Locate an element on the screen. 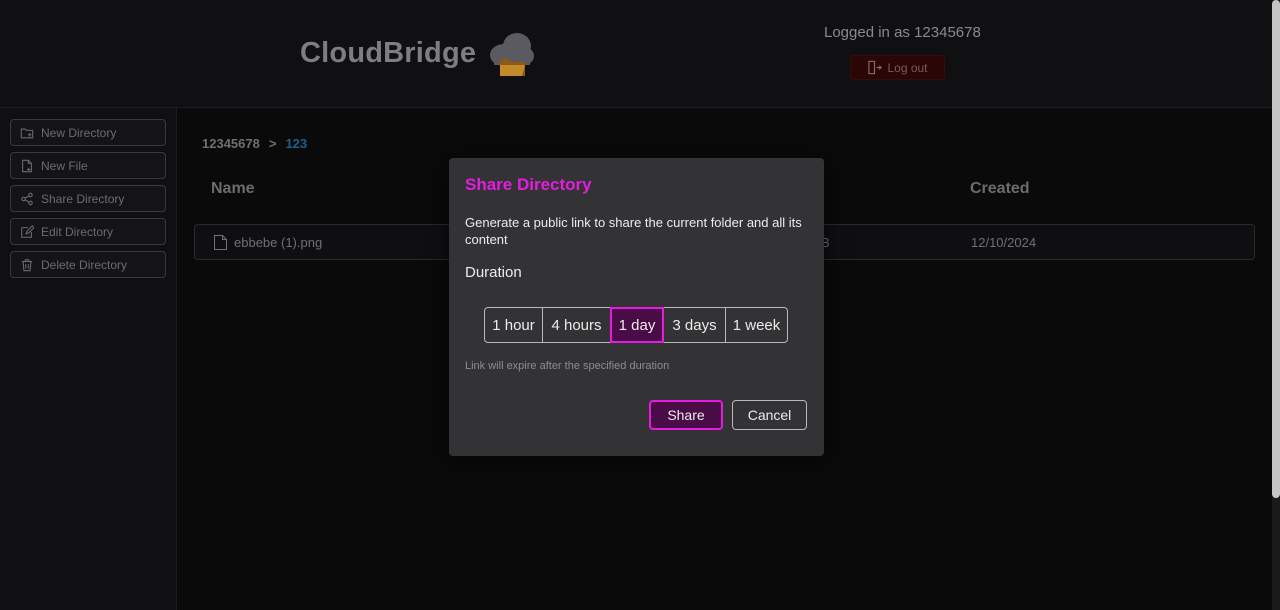  trash-icon is located at coordinates (27, 264).